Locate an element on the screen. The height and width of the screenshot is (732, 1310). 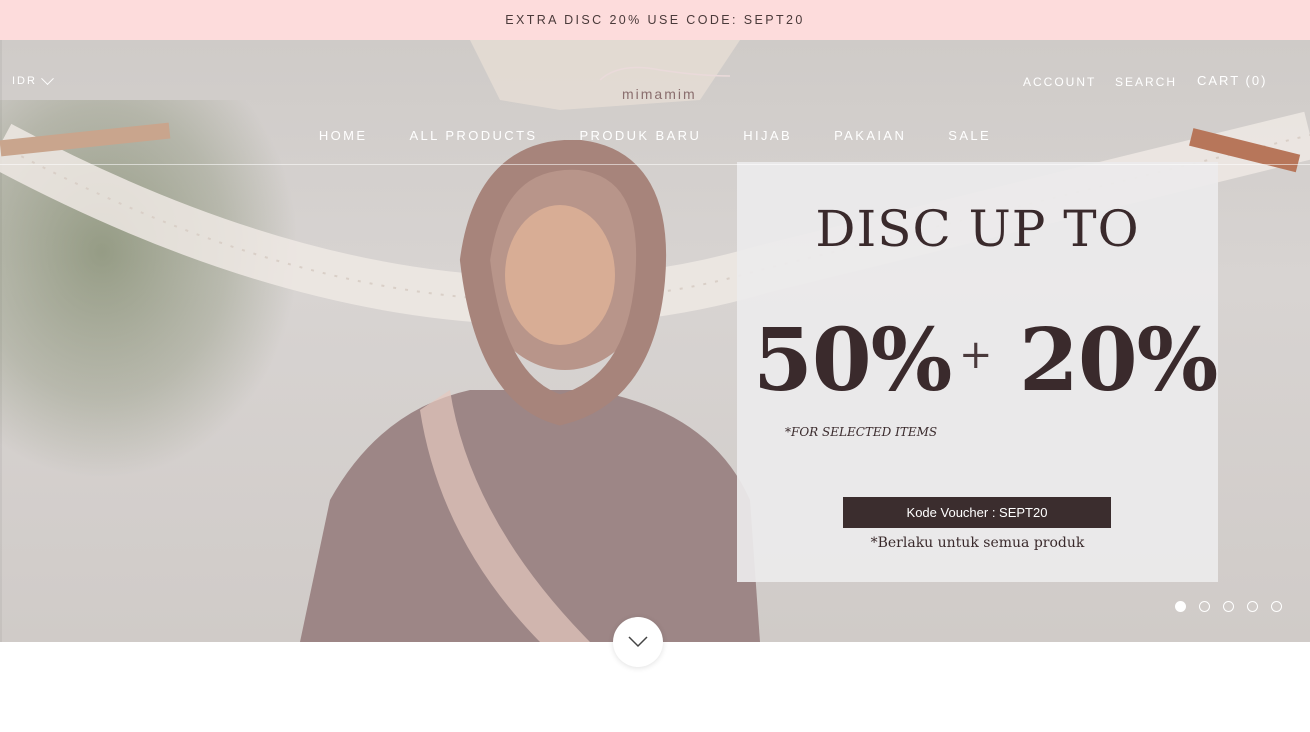
nav-produk-baru: PRODUK BARU is located at coordinates (640, 135).